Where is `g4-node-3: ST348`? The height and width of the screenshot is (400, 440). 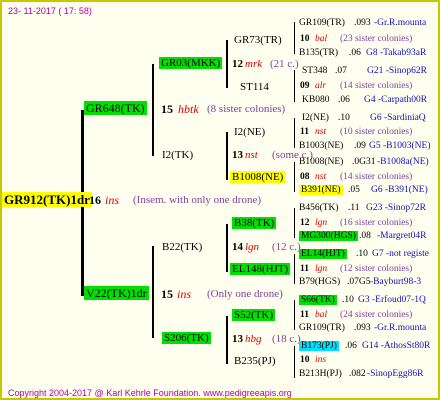
g4-node-3: ST348 is located at coordinates (315, 71).